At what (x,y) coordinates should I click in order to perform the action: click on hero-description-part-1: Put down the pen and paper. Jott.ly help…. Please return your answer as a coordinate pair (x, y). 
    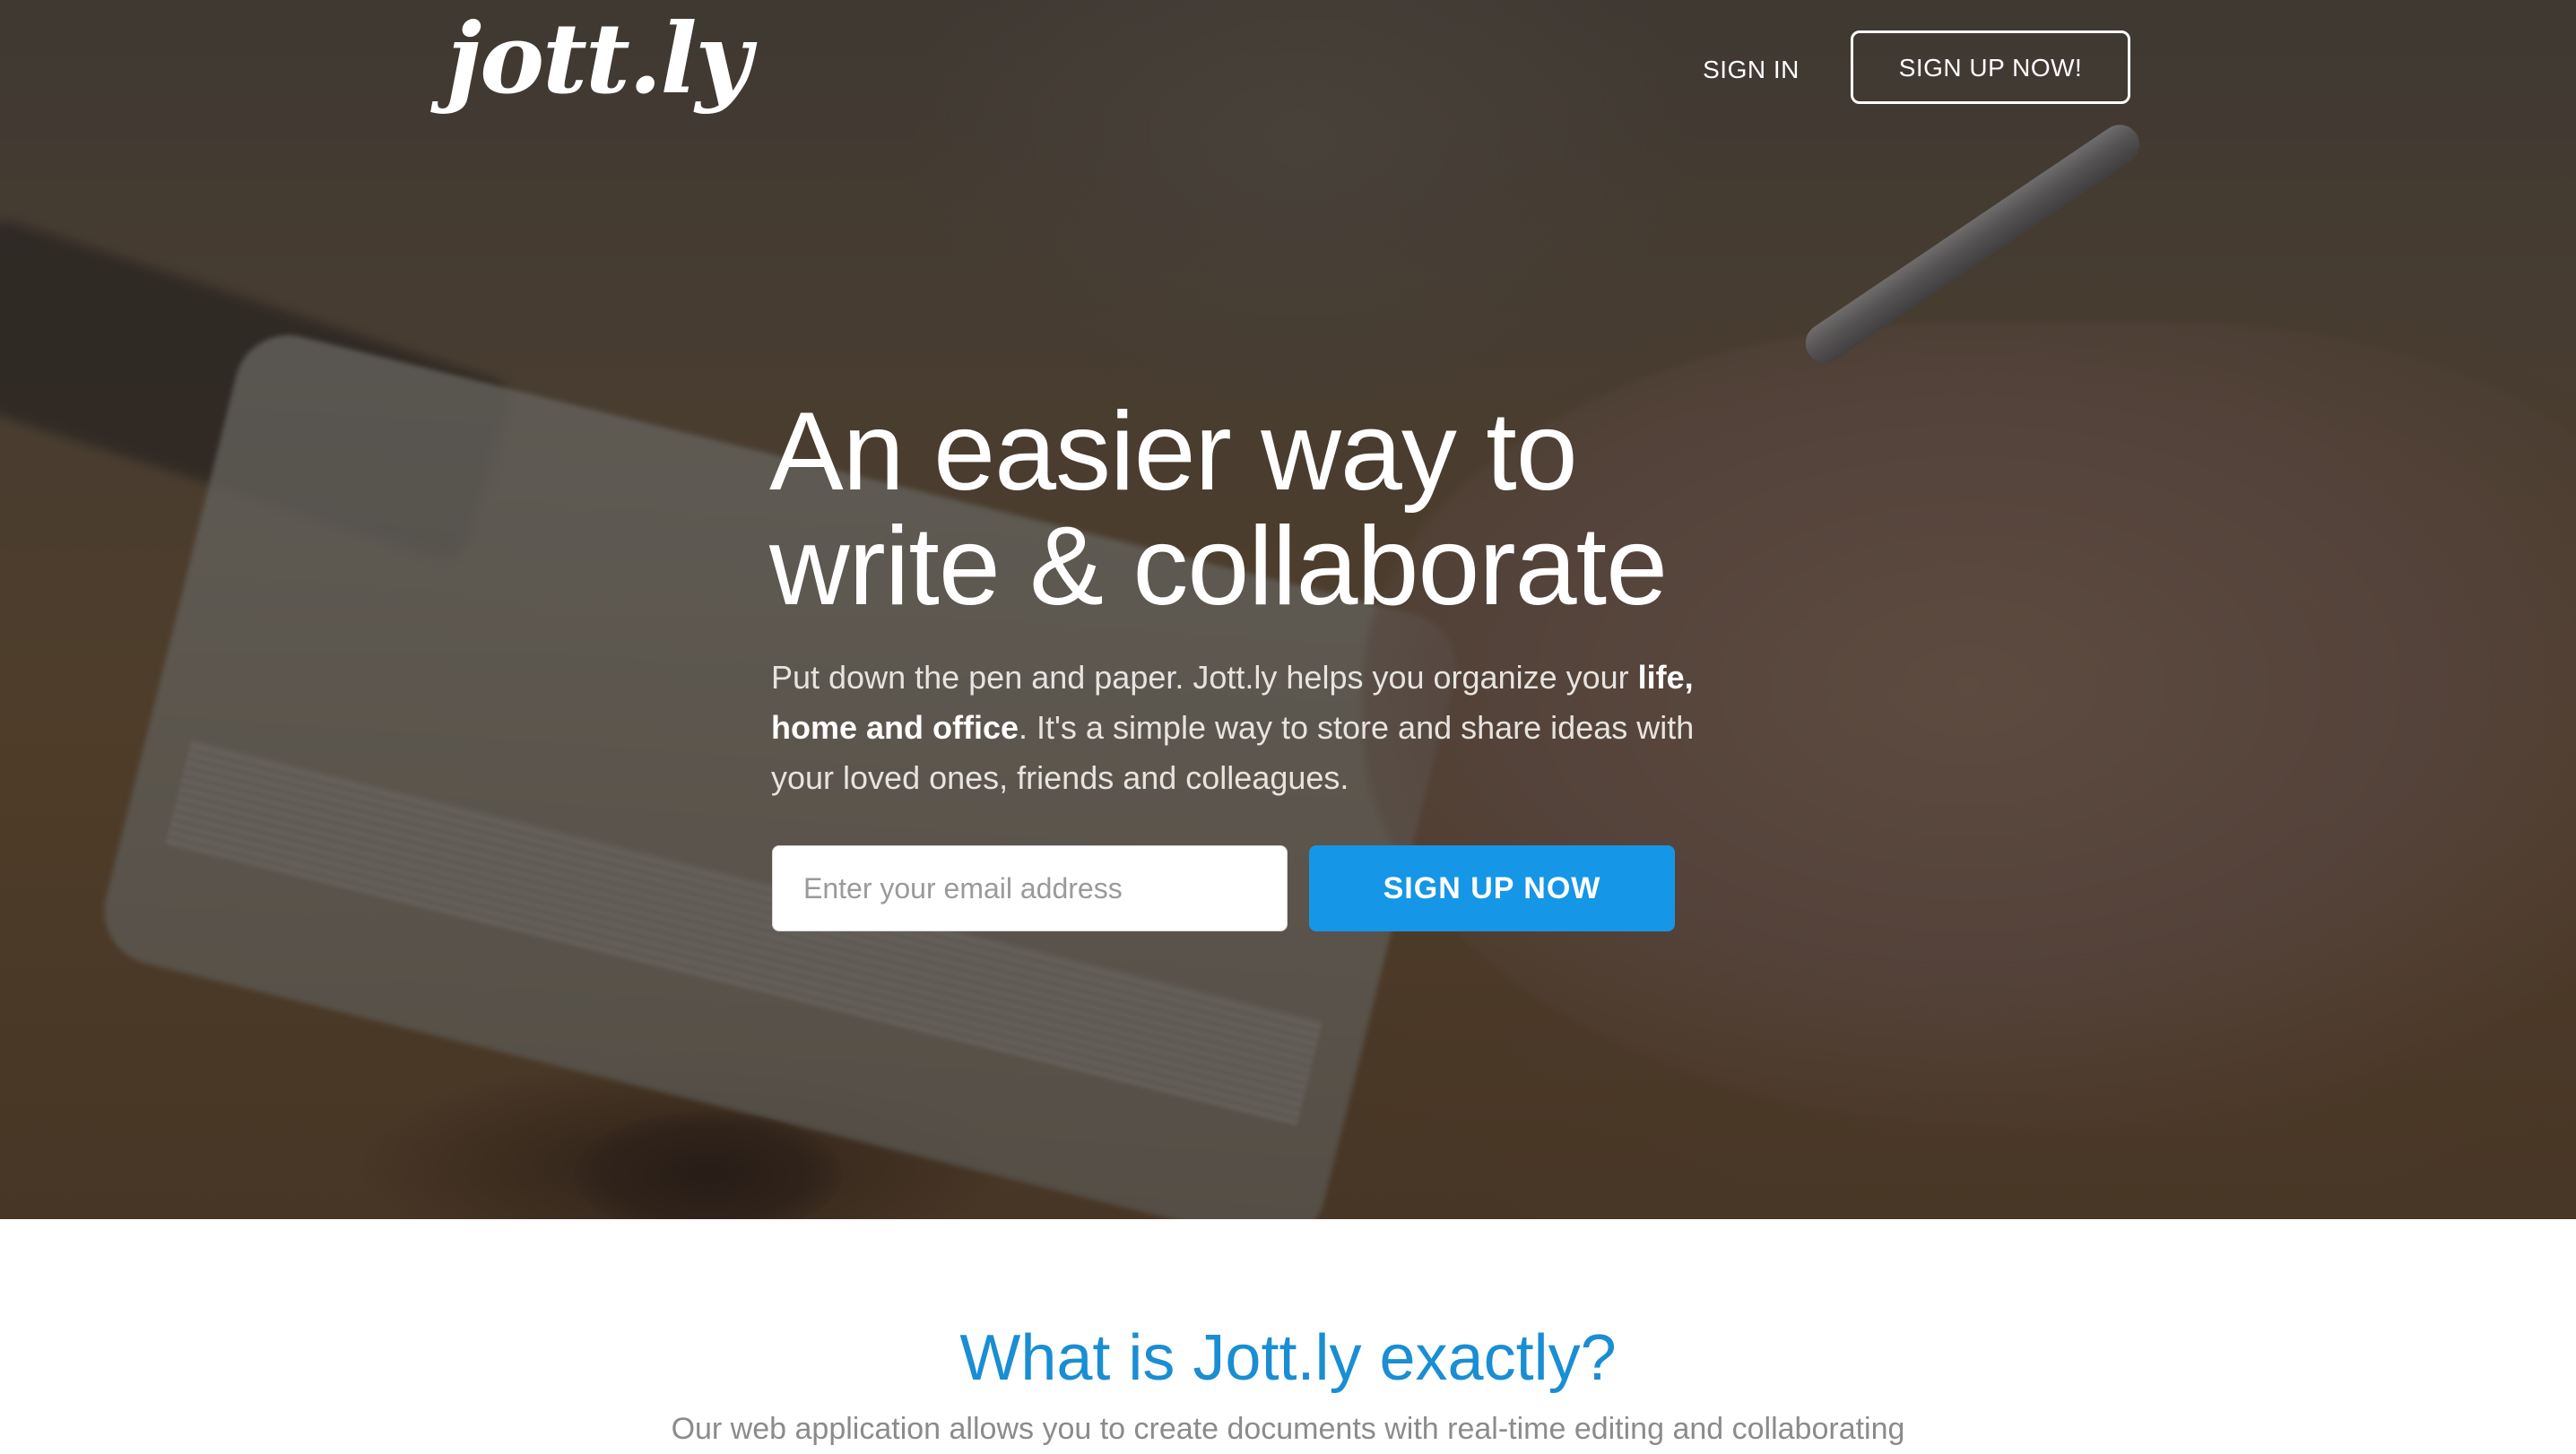
    Looking at the image, I should click on (1204, 677).